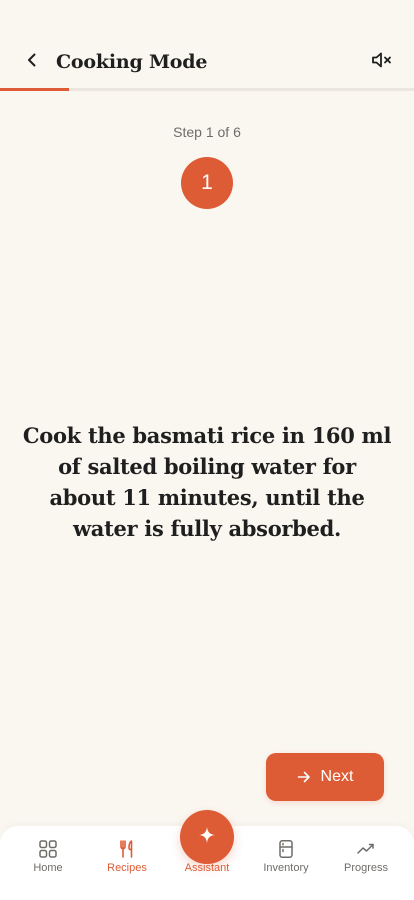 The width and height of the screenshot is (414, 900). What do you see at coordinates (127, 868) in the screenshot?
I see `nav-label-recipes: Recipes` at bounding box center [127, 868].